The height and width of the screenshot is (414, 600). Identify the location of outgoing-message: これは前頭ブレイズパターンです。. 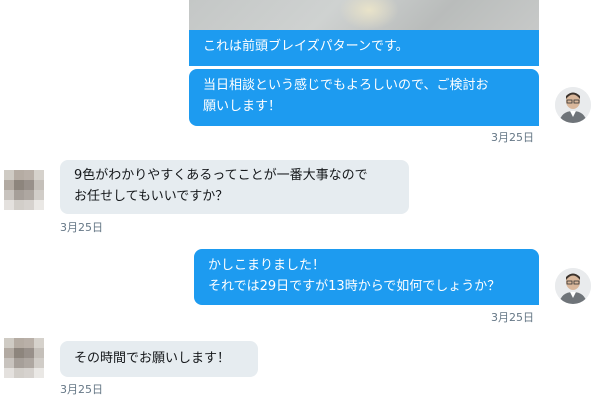
(364, 48).